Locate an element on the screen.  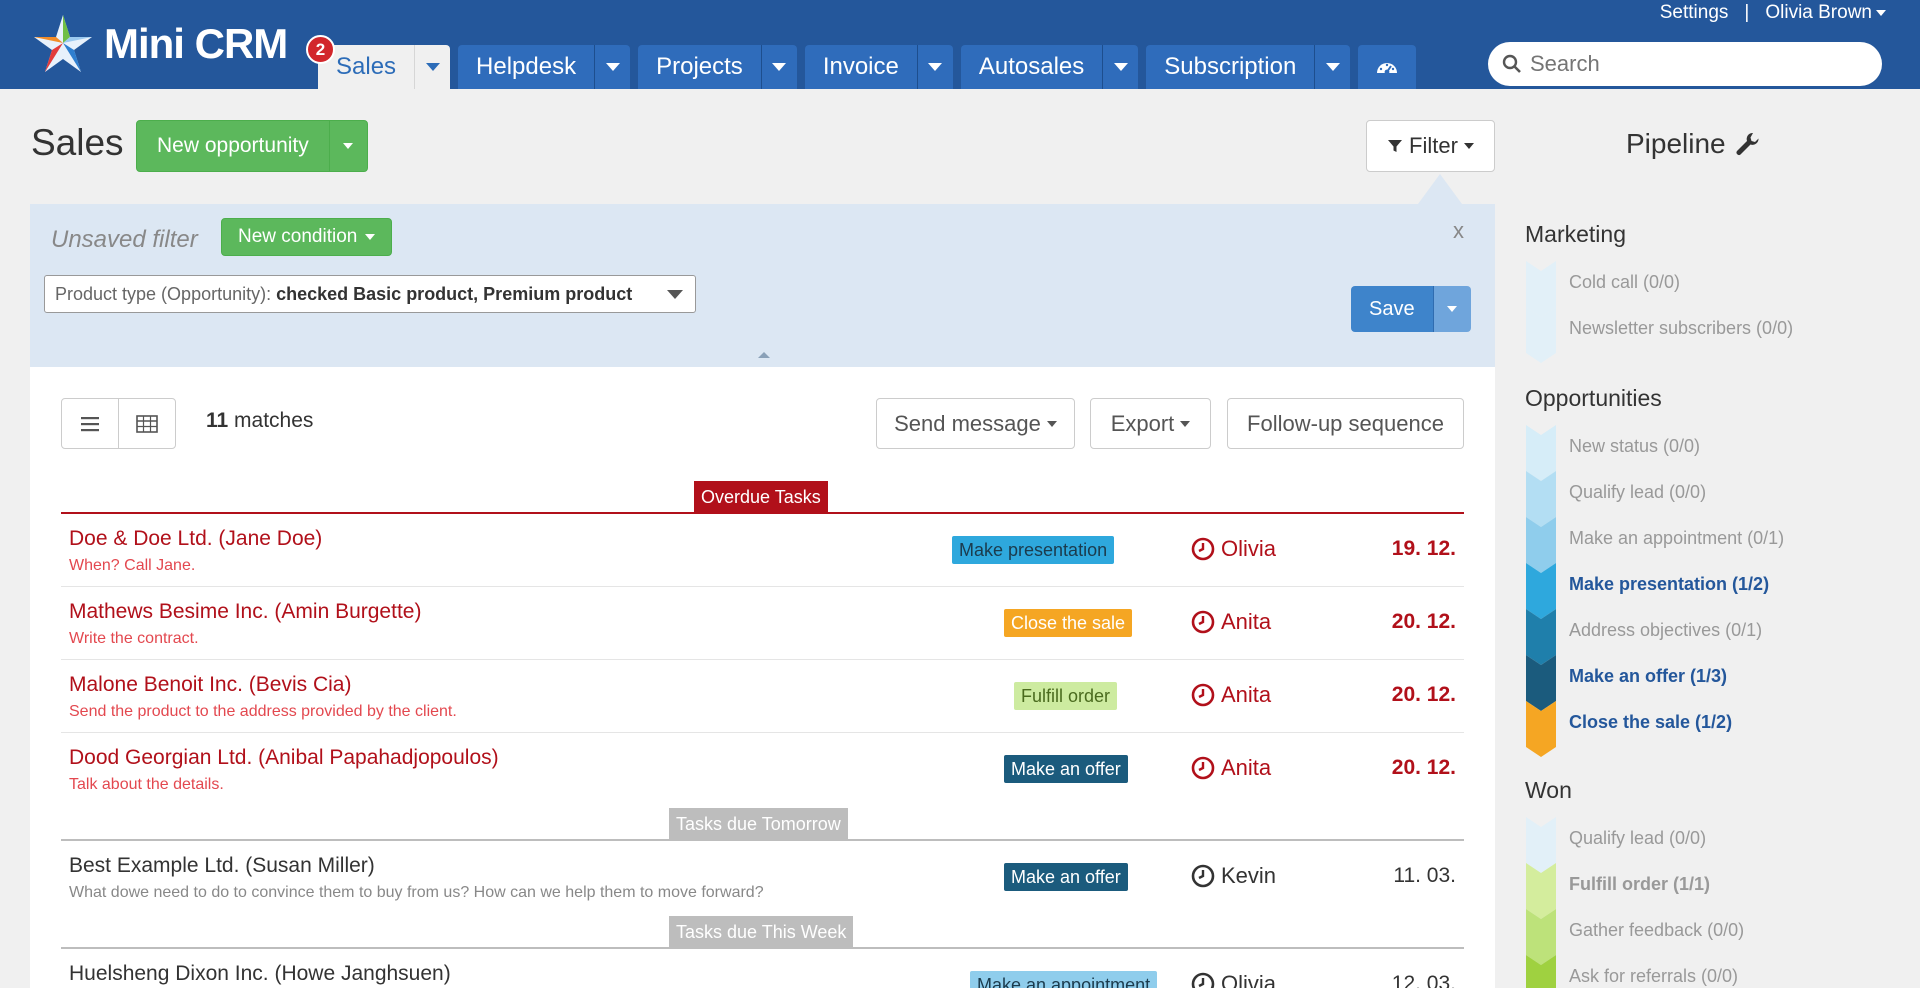
pipeline-item: Ask for referrals (0/0) is located at coordinates (1711, 971).